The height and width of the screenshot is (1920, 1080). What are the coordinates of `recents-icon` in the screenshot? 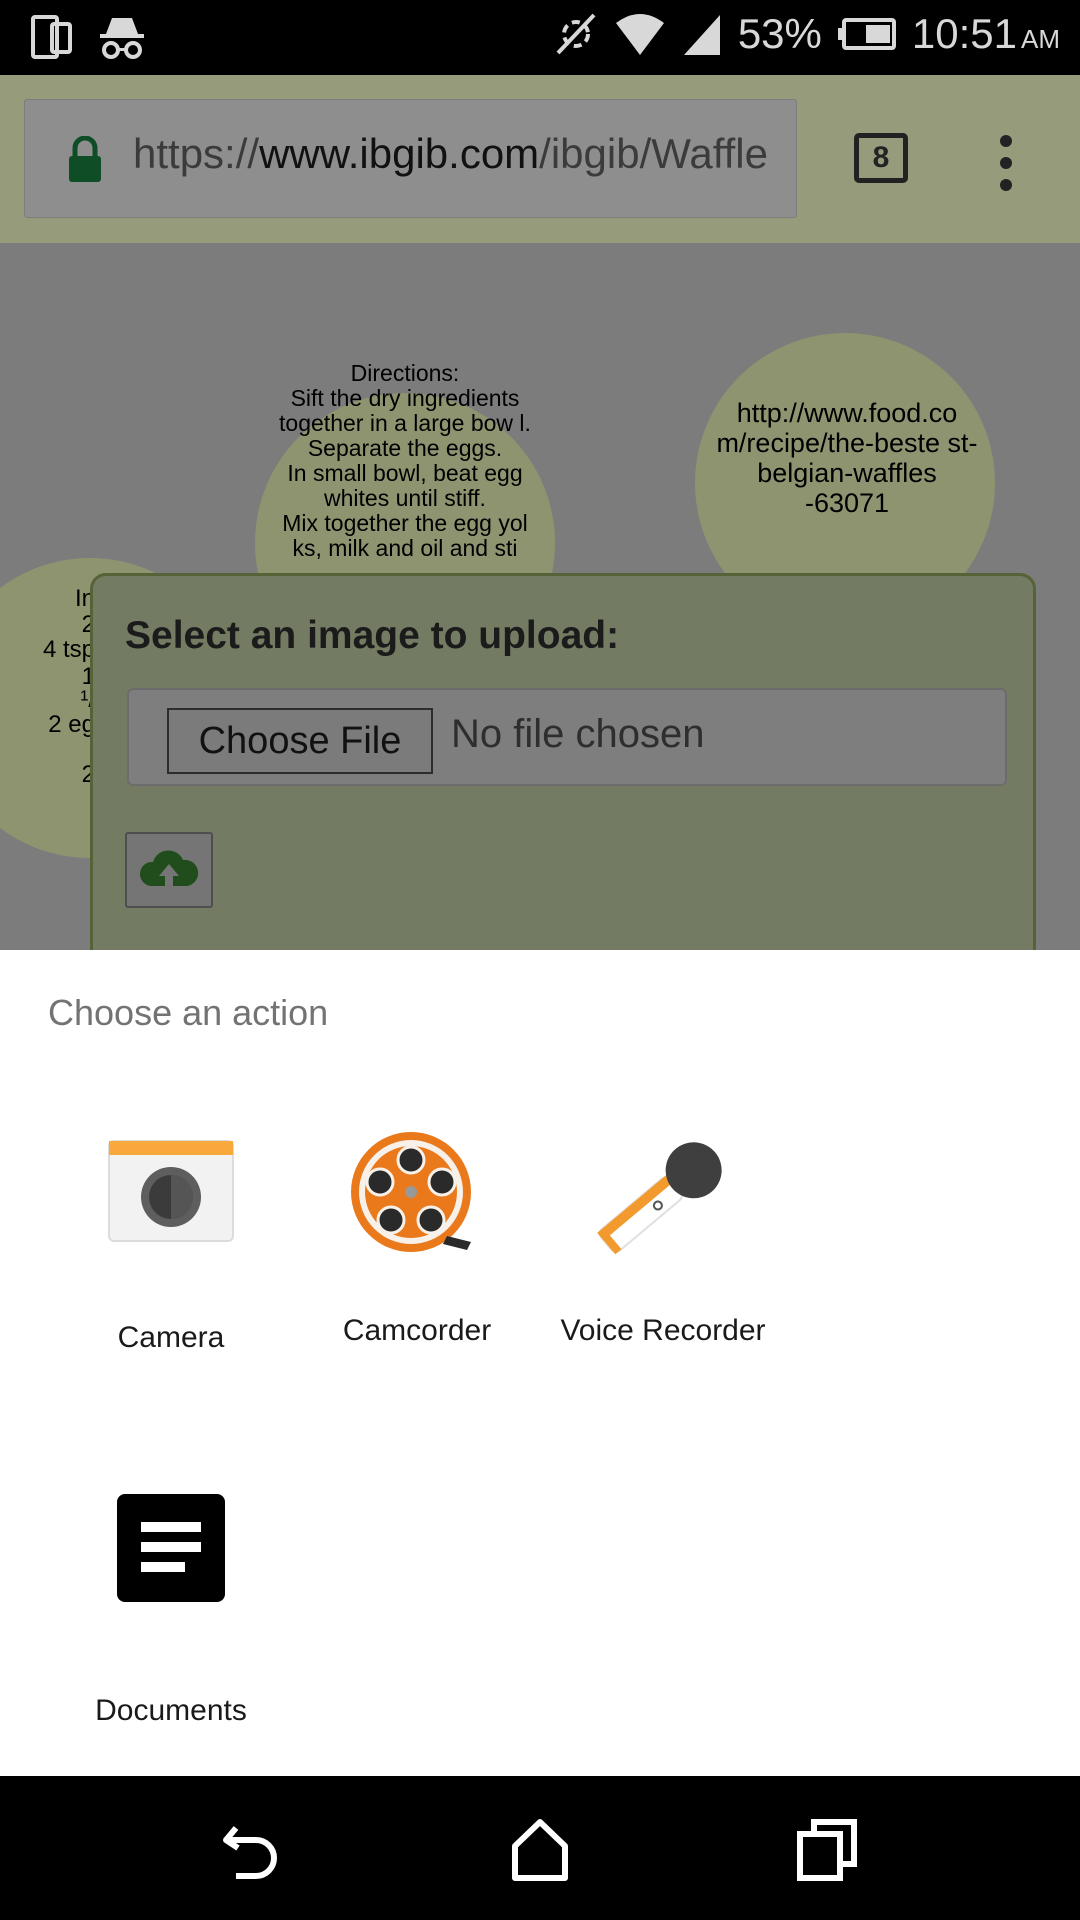 It's located at (827, 1849).